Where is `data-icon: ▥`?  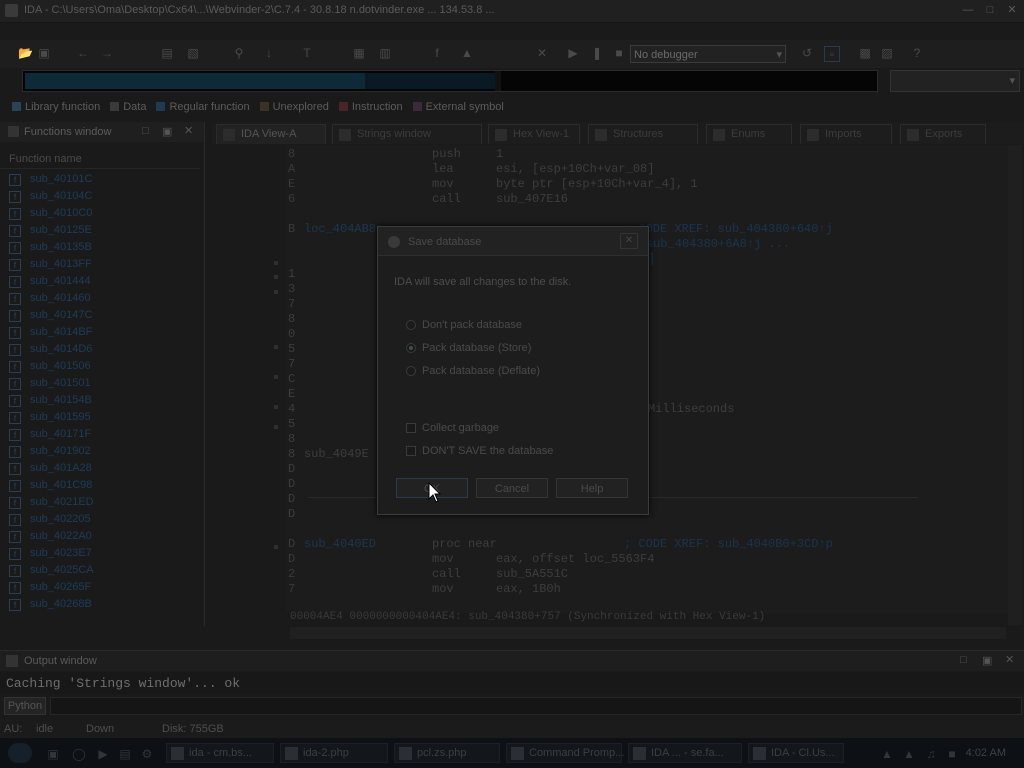 data-icon: ▥ is located at coordinates (385, 53).